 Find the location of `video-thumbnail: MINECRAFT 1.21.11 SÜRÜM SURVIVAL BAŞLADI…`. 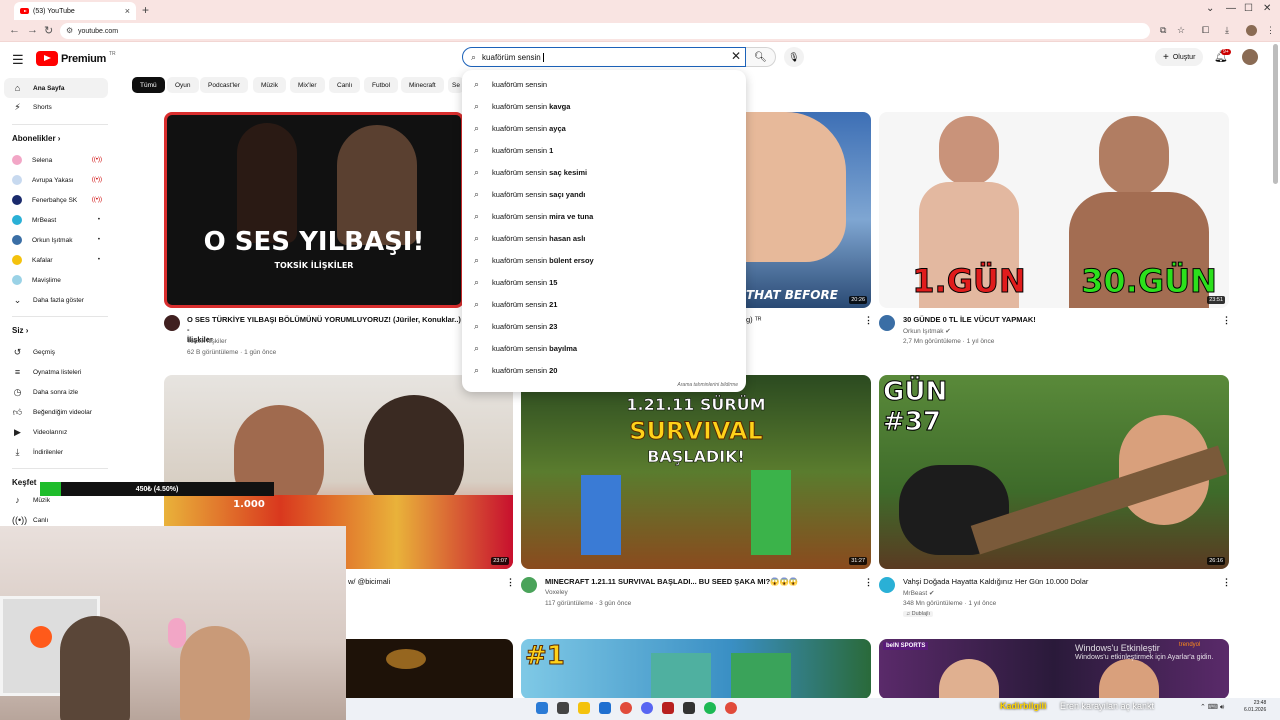

video-thumbnail: MINECRAFT 1.21.11 SÜRÜM SURVIVAL BAŞLADI… is located at coordinates (696, 472).